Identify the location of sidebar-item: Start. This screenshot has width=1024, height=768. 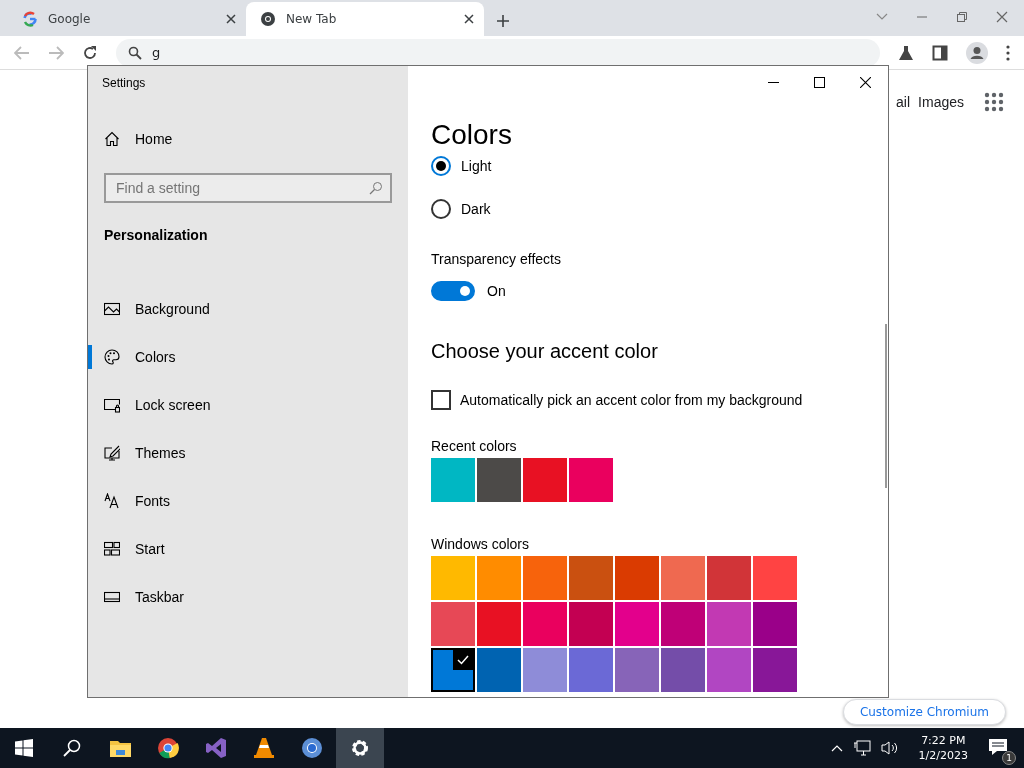
(240, 549).